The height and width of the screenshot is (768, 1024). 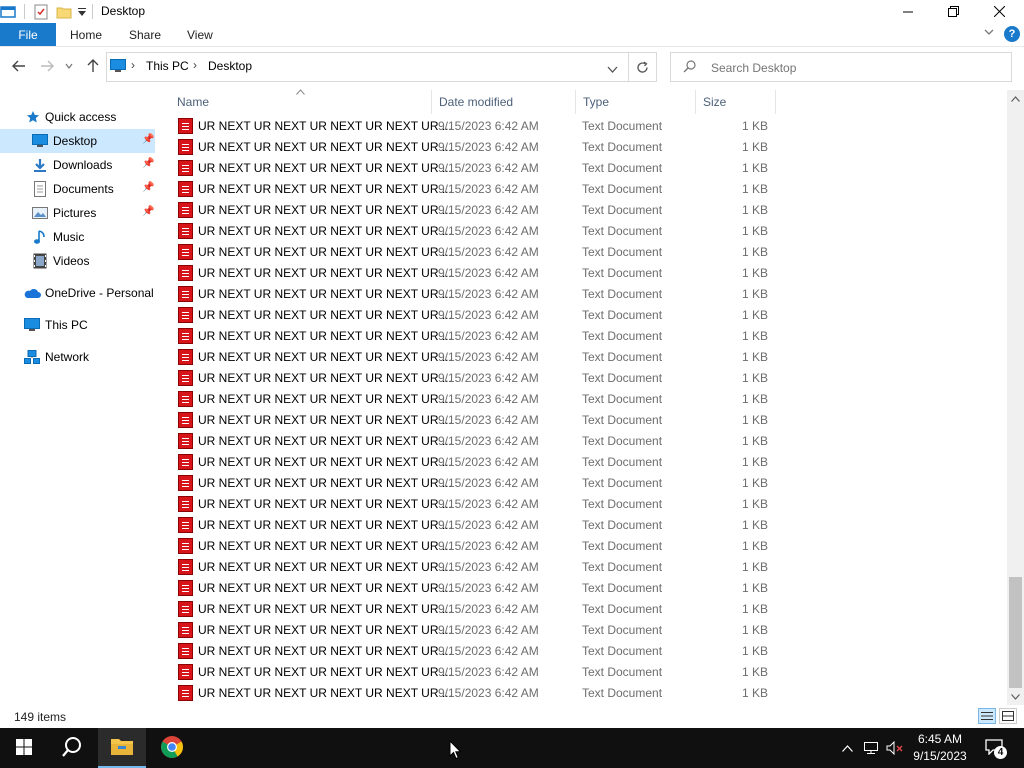 What do you see at coordinates (77, 325) in the screenshot?
I see `nav-item-this-pc: This PC` at bounding box center [77, 325].